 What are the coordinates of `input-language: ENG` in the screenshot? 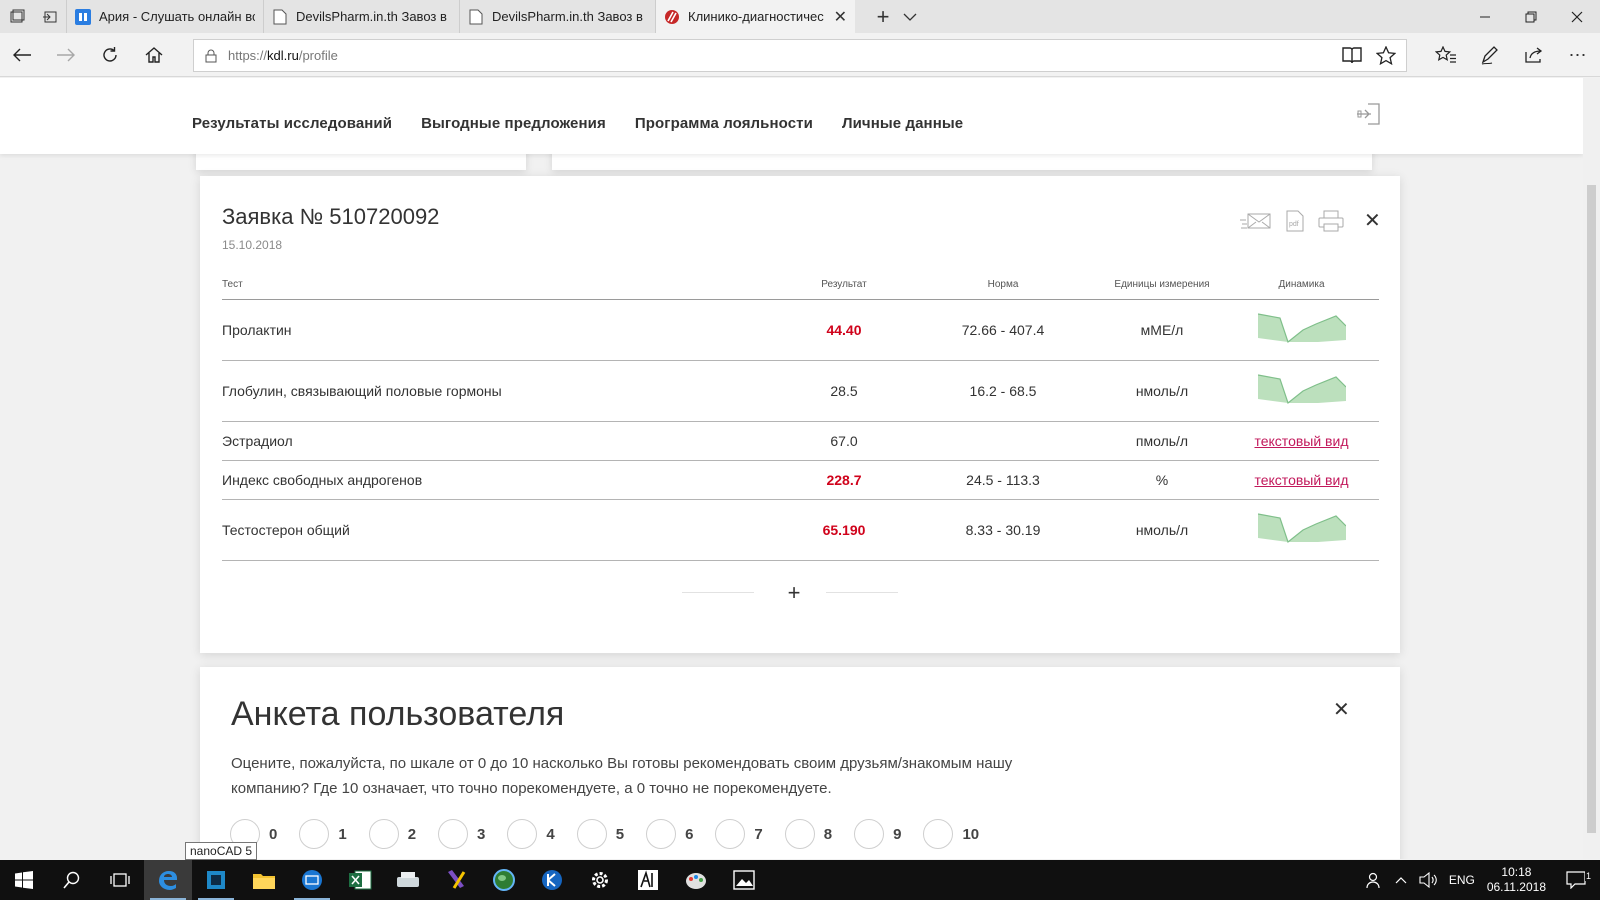 It's located at (1462, 880).